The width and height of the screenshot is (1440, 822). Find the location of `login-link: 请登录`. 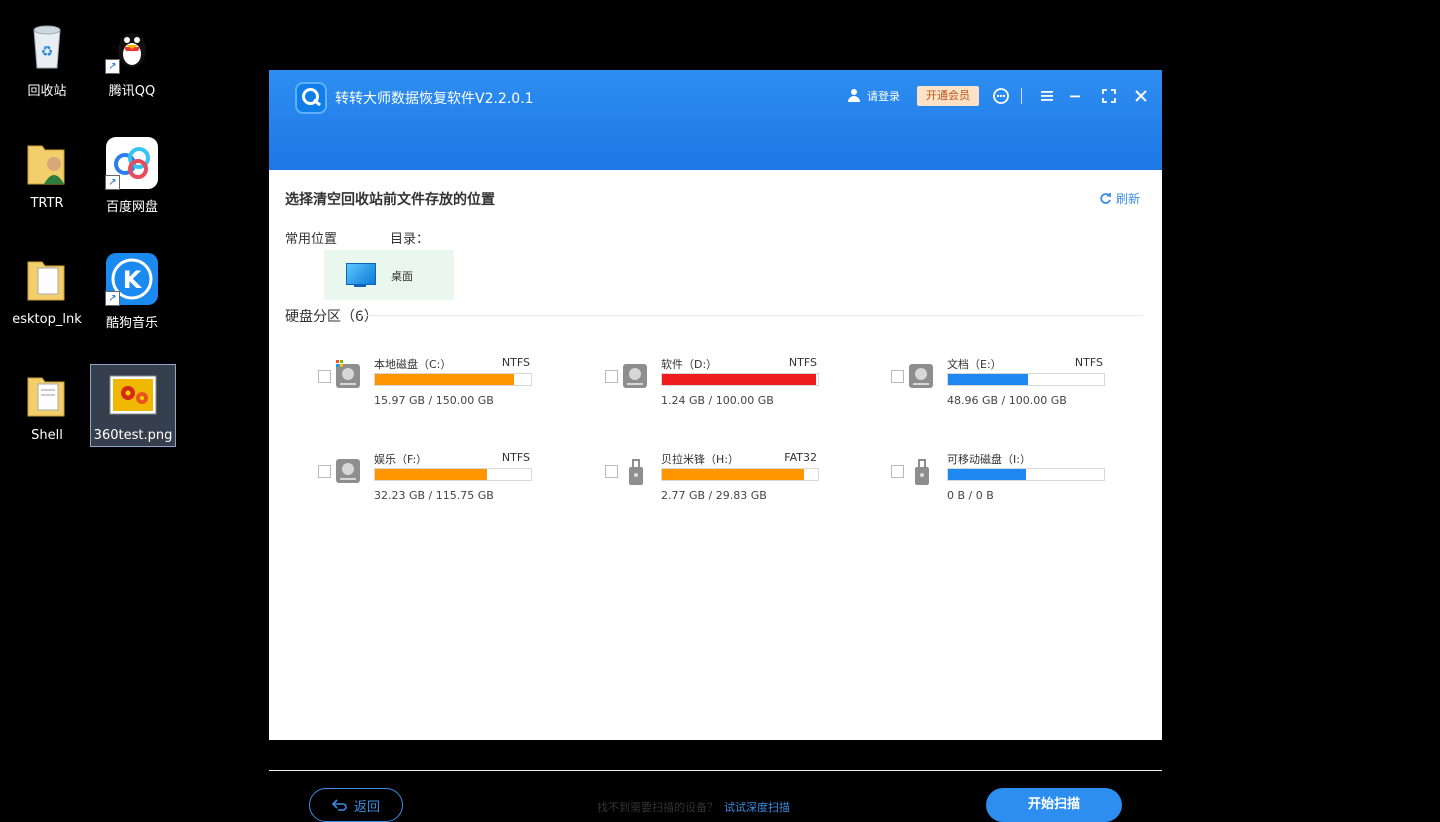

login-link: 请登录 is located at coordinates (873, 96).